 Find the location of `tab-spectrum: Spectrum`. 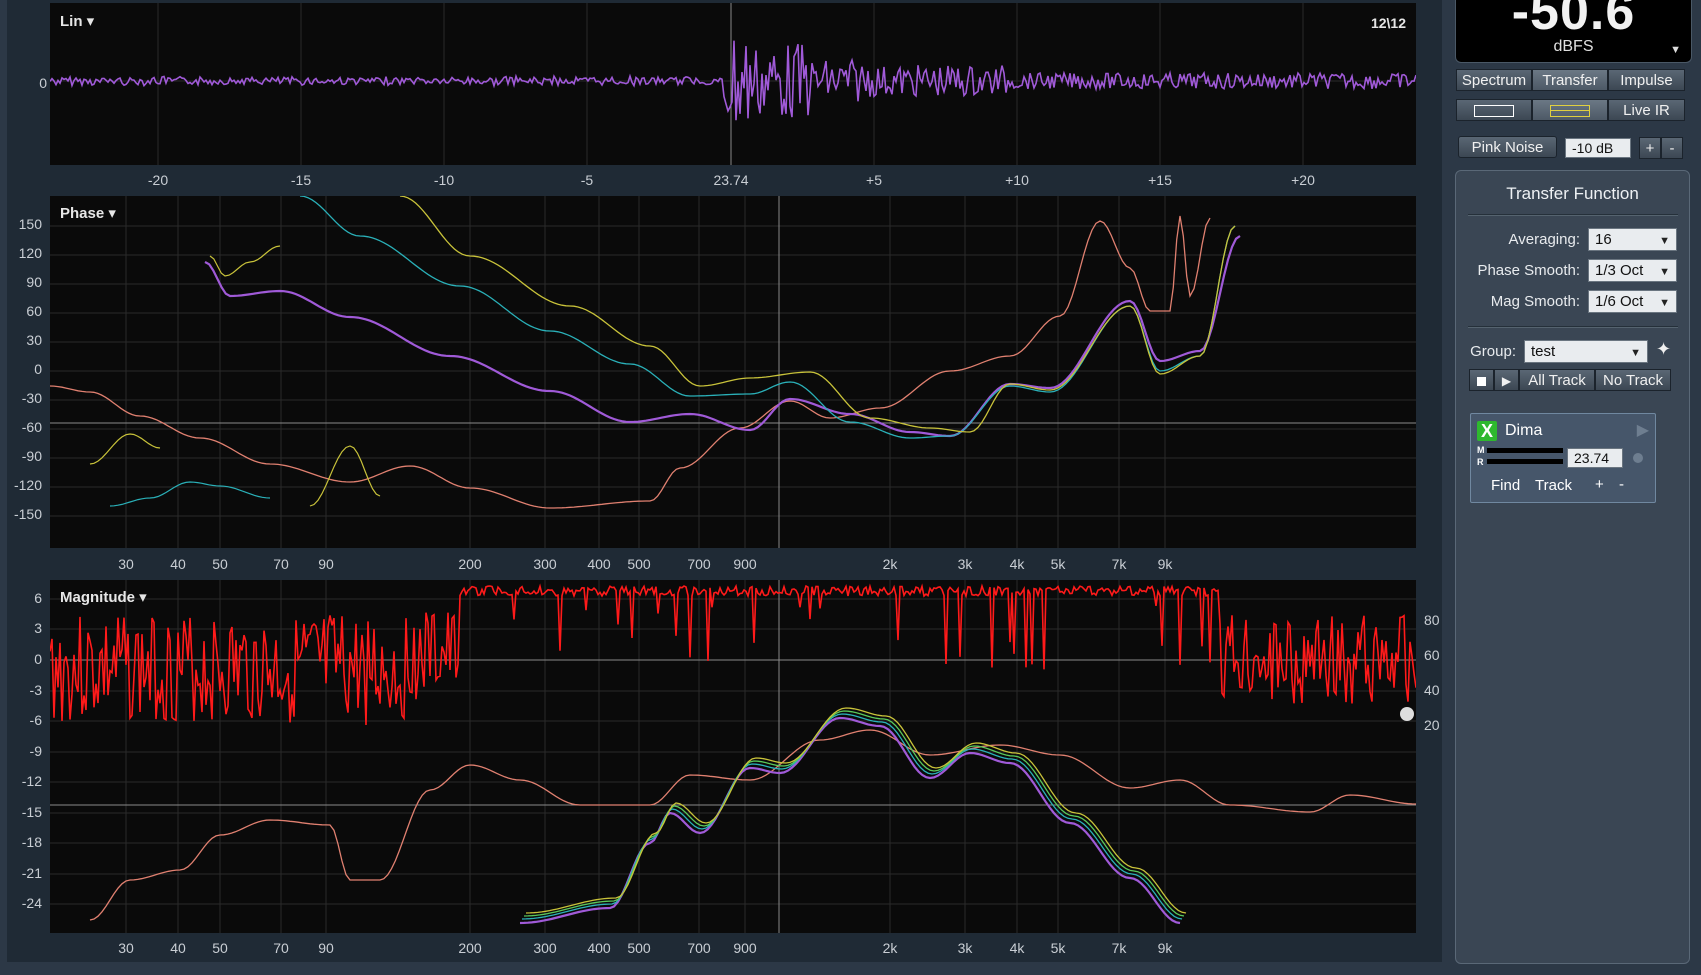

tab-spectrum: Spectrum is located at coordinates (1494, 80).